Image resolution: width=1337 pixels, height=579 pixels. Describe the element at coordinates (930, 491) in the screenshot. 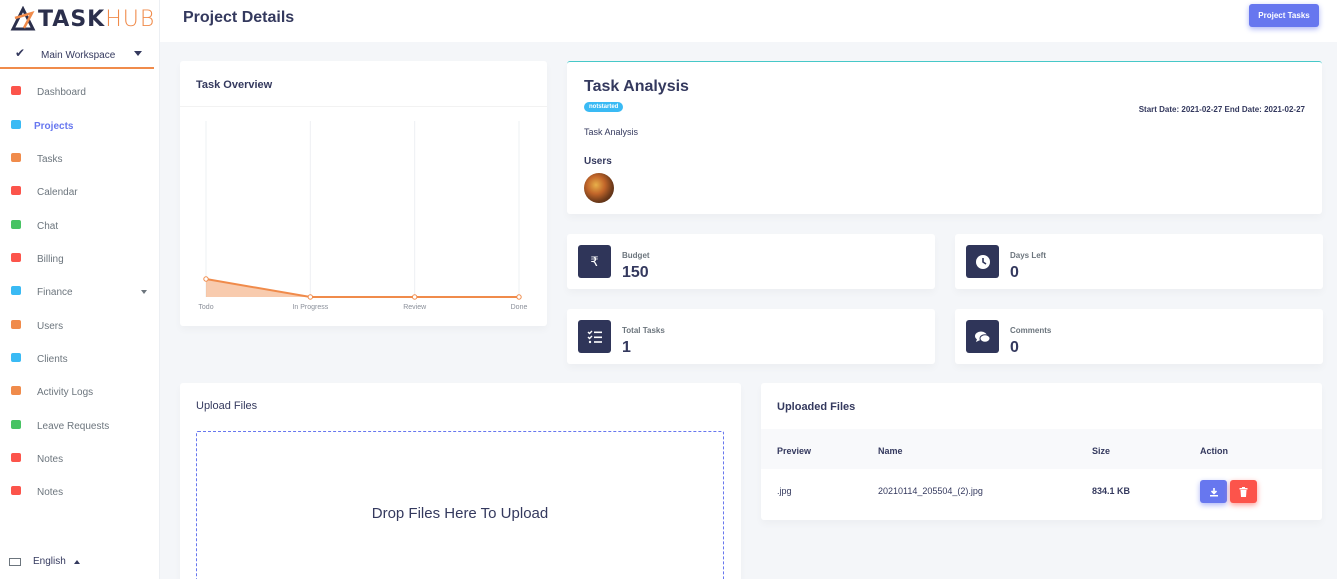

I see `file-name: 20210114_205504_(2).jpg` at that location.